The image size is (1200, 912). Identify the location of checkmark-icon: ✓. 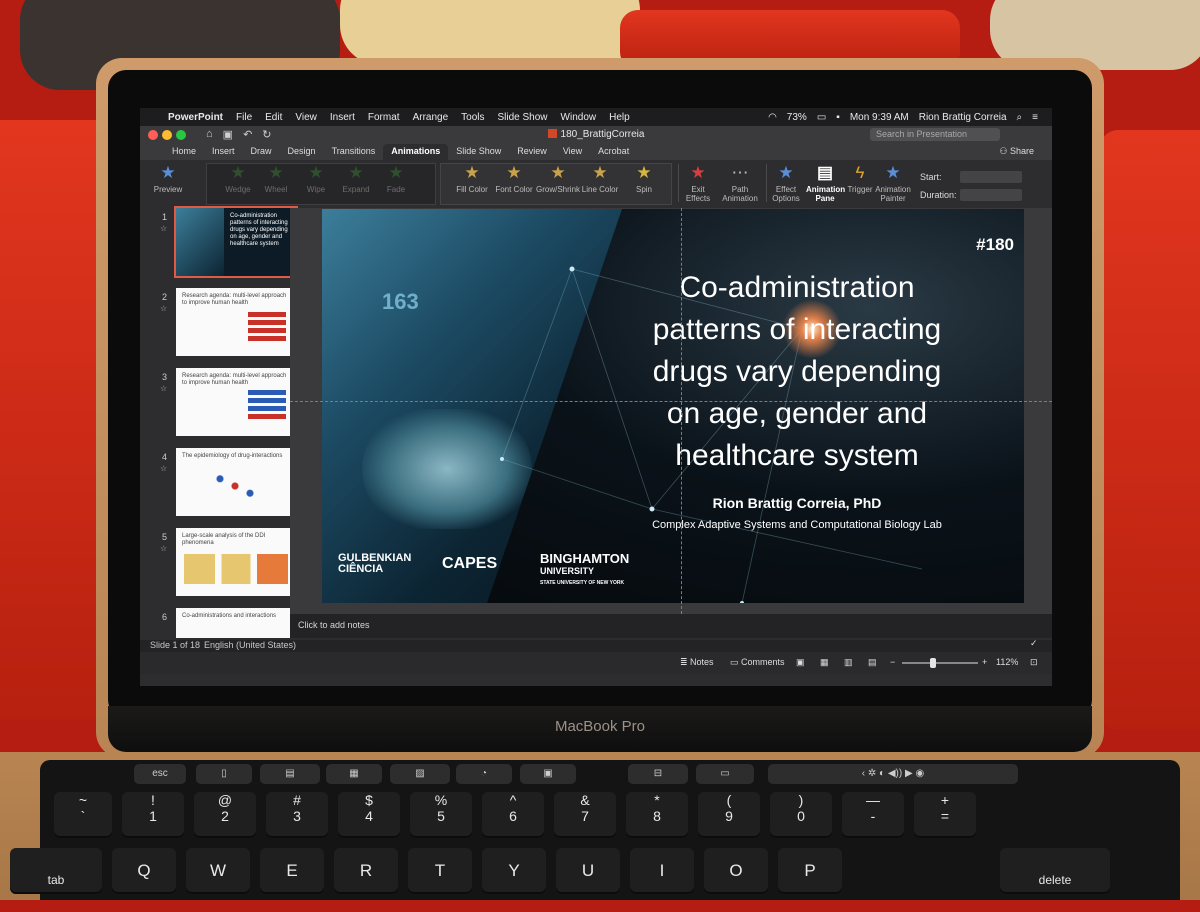
(1034, 643).